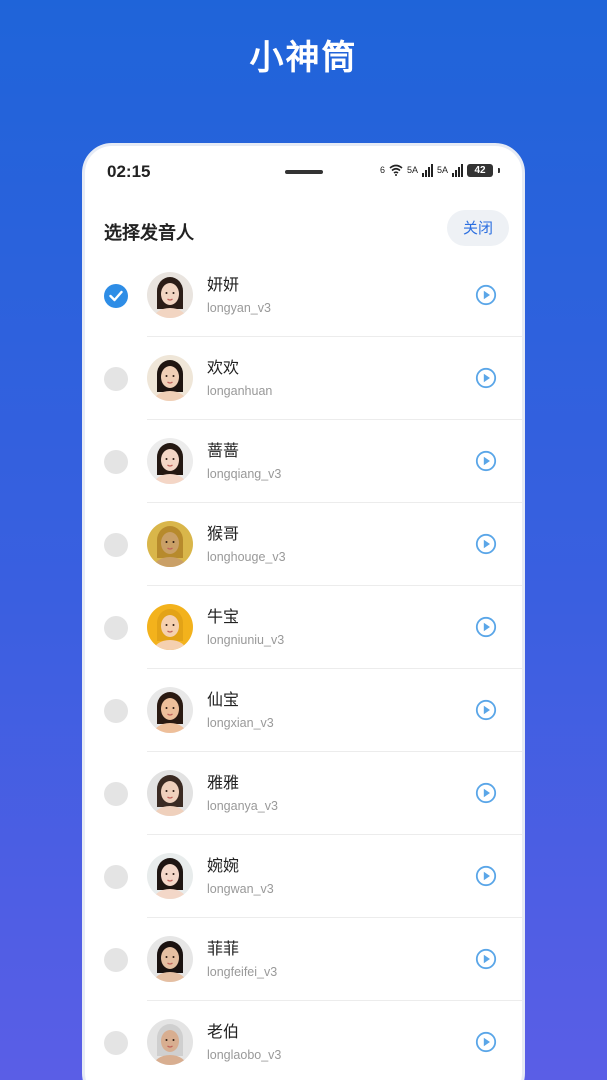 The height and width of the screenshot is (1080, 607). I want to click on voice-name: 仙宝, so click(223, 699).